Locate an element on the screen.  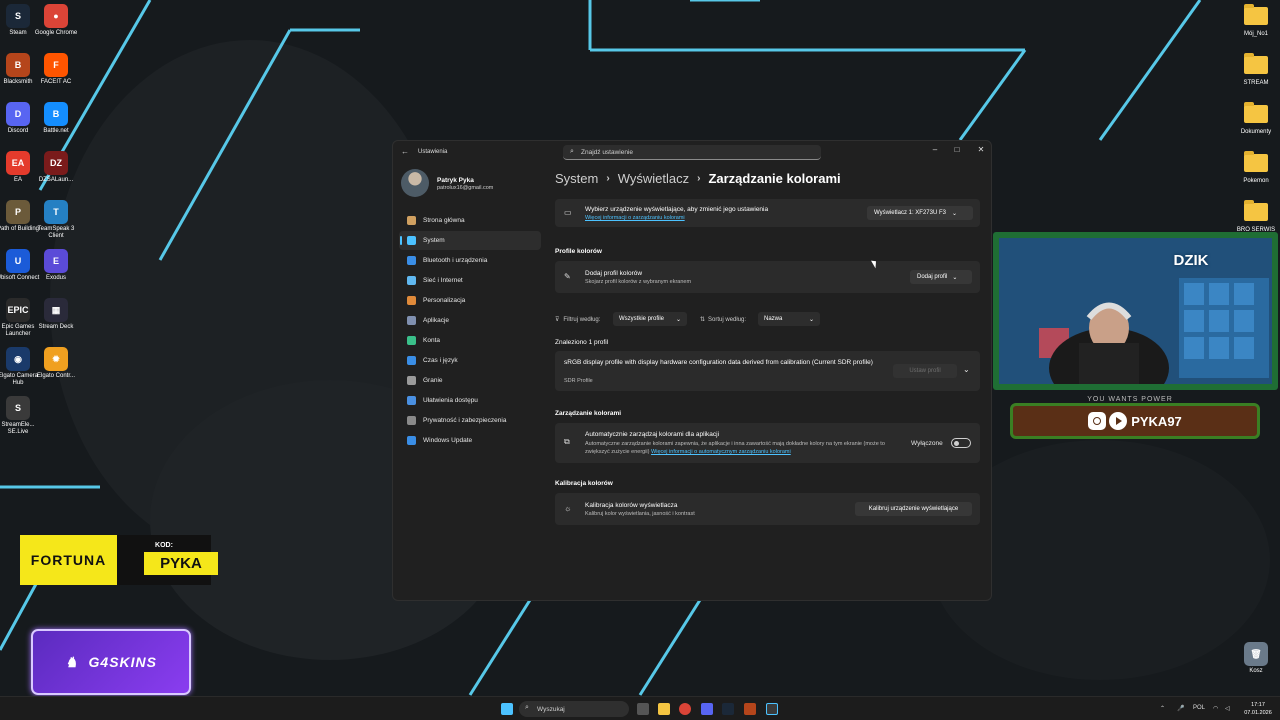
sidebar-item-label: Bluetooth i urządzenia is located at coordinates (455, 260).